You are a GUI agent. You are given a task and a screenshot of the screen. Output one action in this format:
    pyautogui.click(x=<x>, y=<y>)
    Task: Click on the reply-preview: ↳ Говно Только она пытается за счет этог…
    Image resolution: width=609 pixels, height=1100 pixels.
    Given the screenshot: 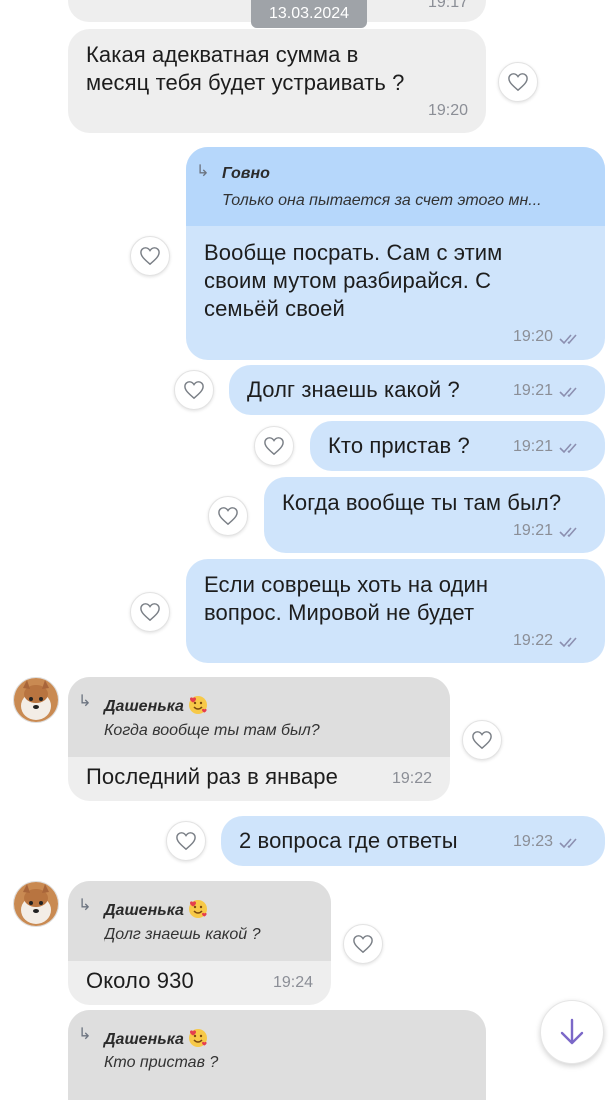 What is the action you would take?
    pyautogui.click(x=395, y=186)
    